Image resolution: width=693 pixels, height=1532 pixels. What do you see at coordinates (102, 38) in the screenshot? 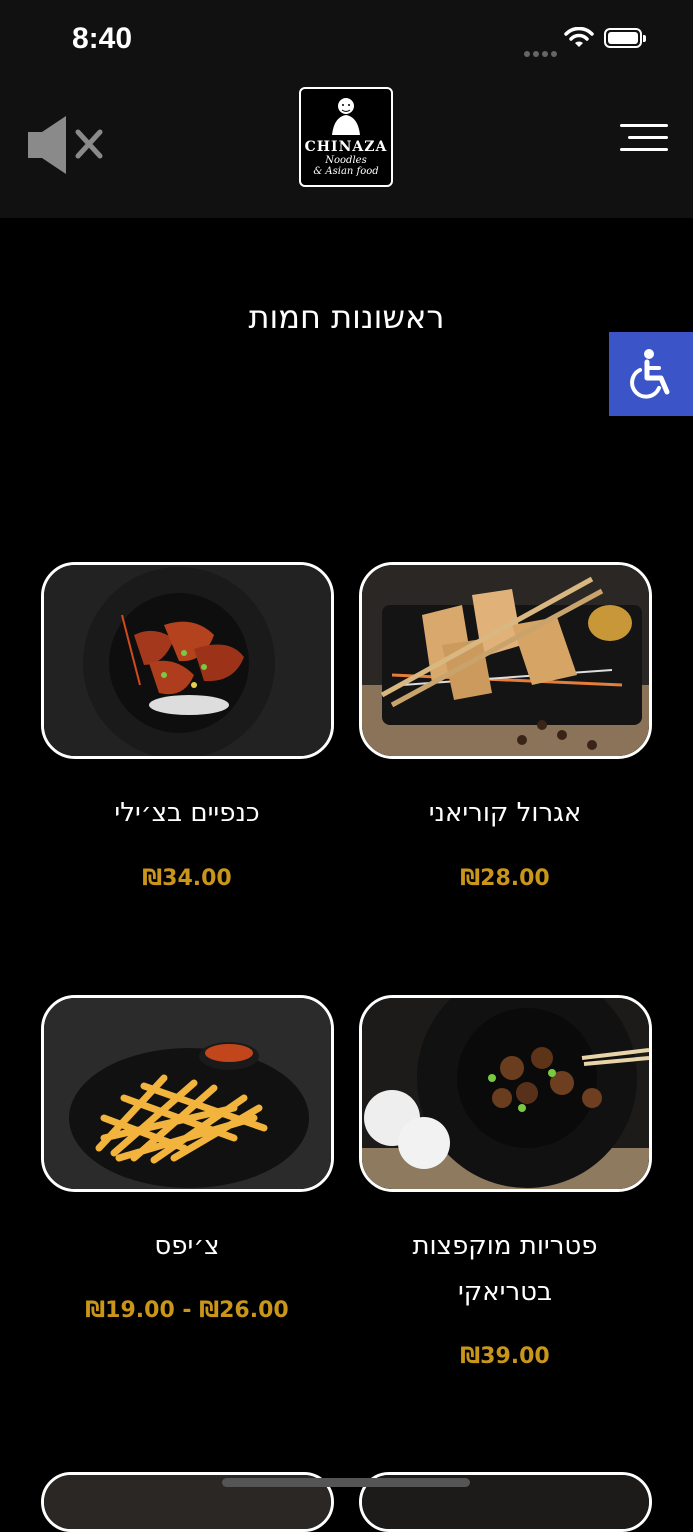
I see `status-time: 8:40` at bounding box center [102, 38].